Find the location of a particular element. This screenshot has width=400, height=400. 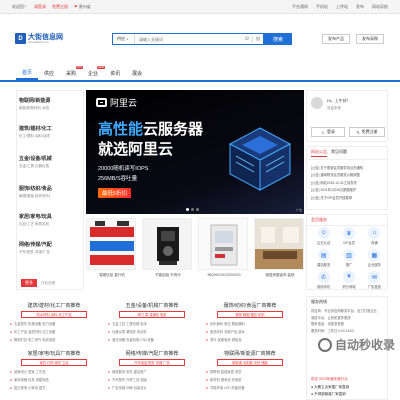

more-categories-button: 更多 is located at coordinates (29, 283).